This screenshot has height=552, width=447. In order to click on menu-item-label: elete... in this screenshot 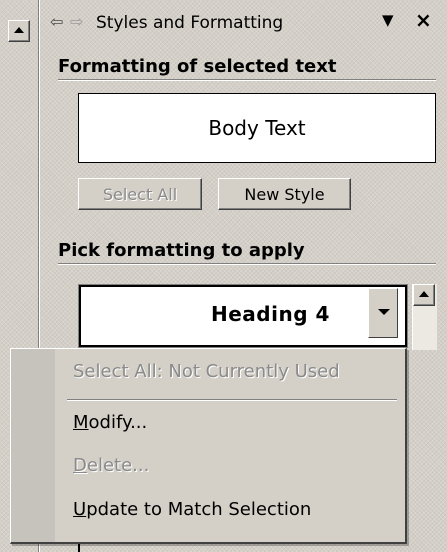, I will do `click(118, 465)`.